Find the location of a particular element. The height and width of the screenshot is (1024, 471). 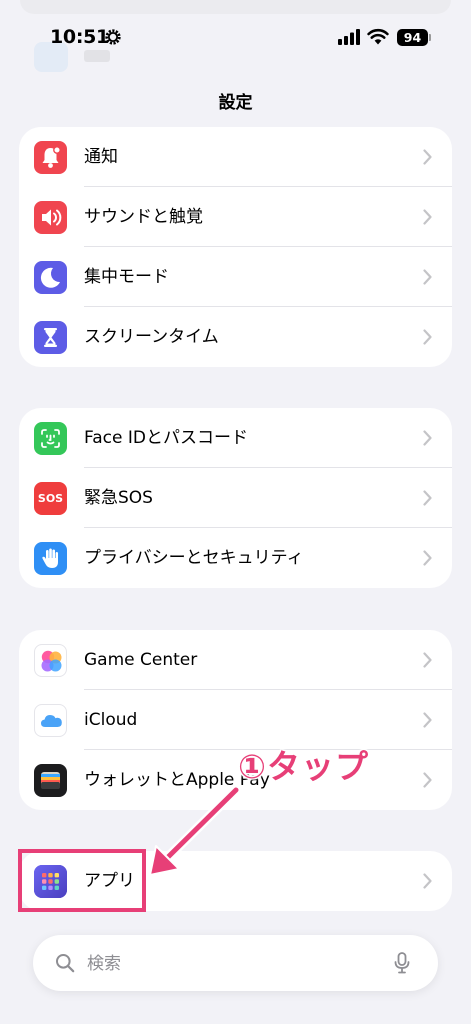

settings-row-privacy-security: プライバシーとセキュリティ is located at coordinates (235, 558).